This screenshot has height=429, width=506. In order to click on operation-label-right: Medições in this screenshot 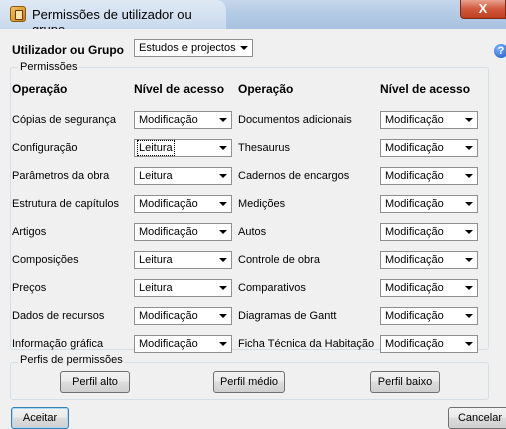, I will do `click(262, 204)`.